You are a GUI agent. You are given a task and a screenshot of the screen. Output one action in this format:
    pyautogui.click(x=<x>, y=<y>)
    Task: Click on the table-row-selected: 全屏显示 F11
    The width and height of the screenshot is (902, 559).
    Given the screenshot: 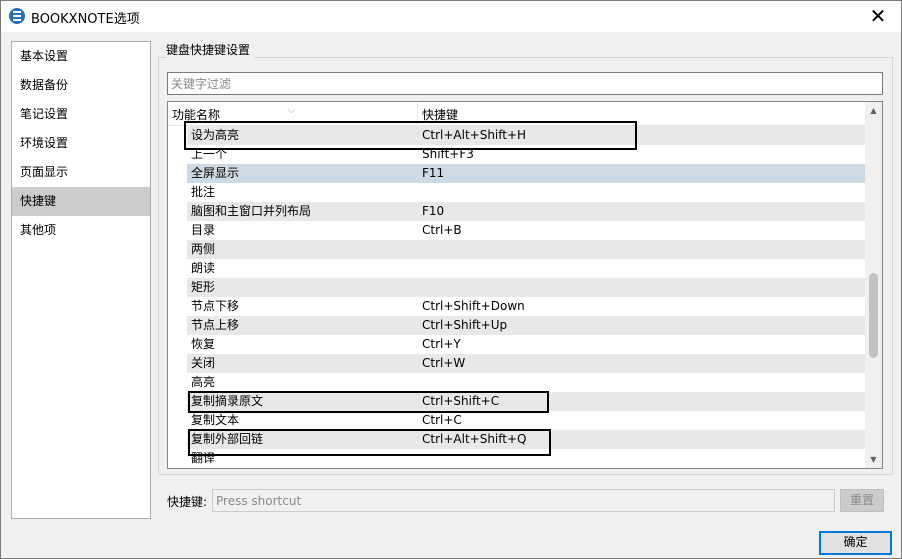 What is the action you would take?
    pyautogui.click(x=526, y=173)
    